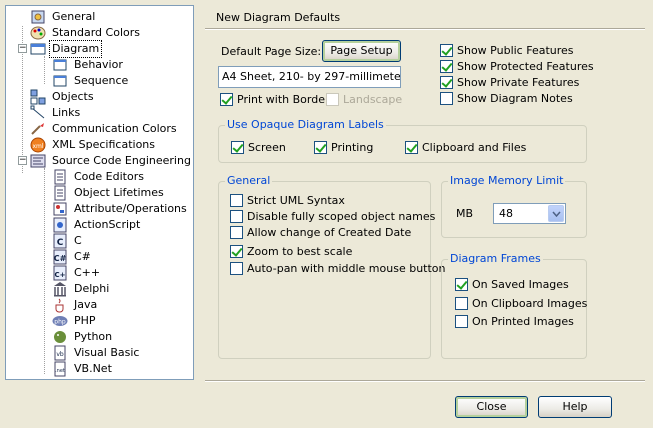 The width and height of the screenshot is (653, 428). I want to click on tree-item-delphi: Delphi, so click(81, 289).